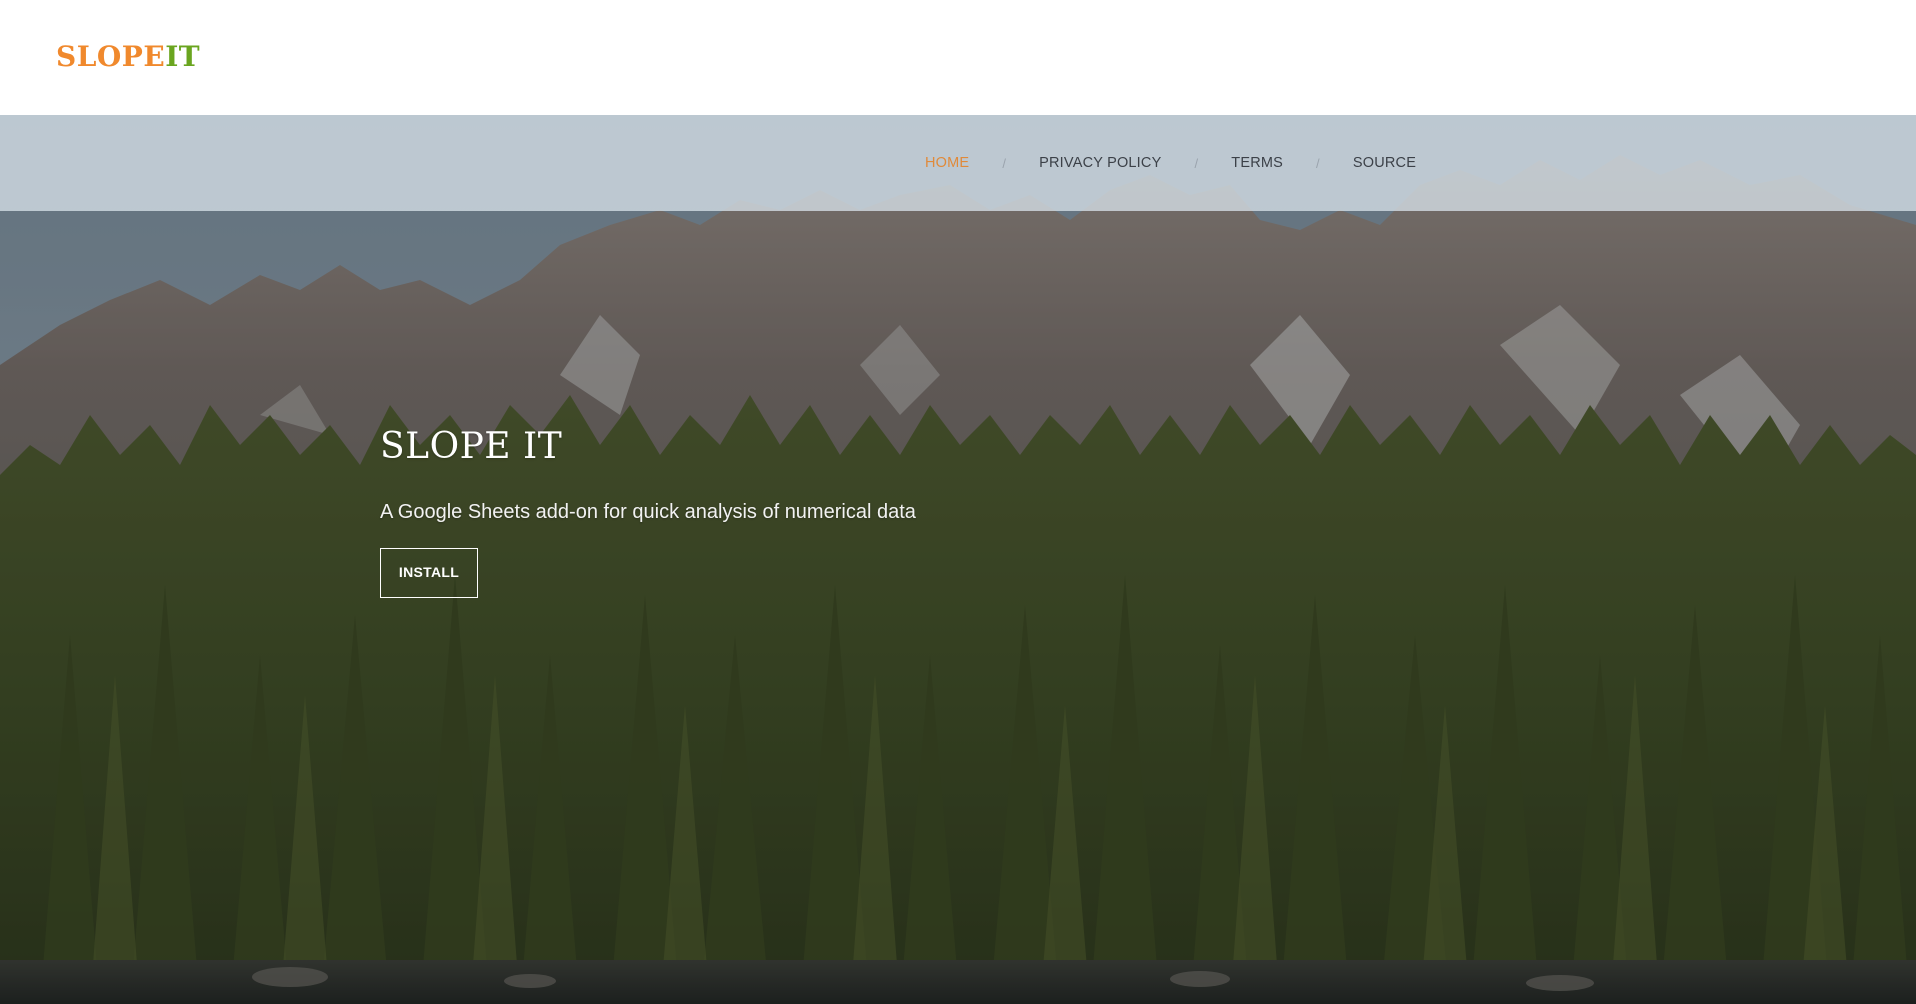  What do you see at coordinates (1257, 163) in the screenshot?
I see `nav-link-terms: TERMS` at bounding box center [1257, 163].